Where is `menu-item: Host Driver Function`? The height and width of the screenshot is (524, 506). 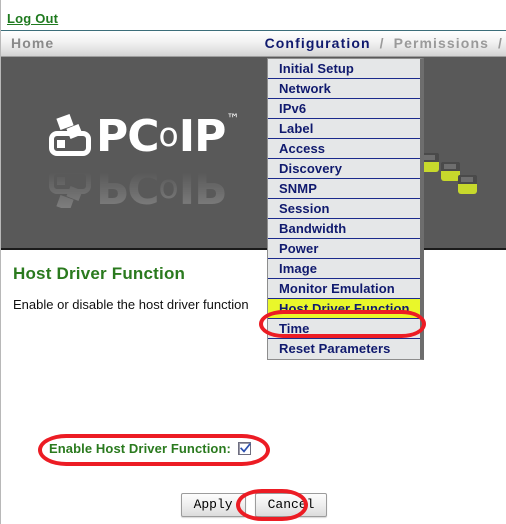 menu-item: Host Driver Function is located at coordinates (344, 309).